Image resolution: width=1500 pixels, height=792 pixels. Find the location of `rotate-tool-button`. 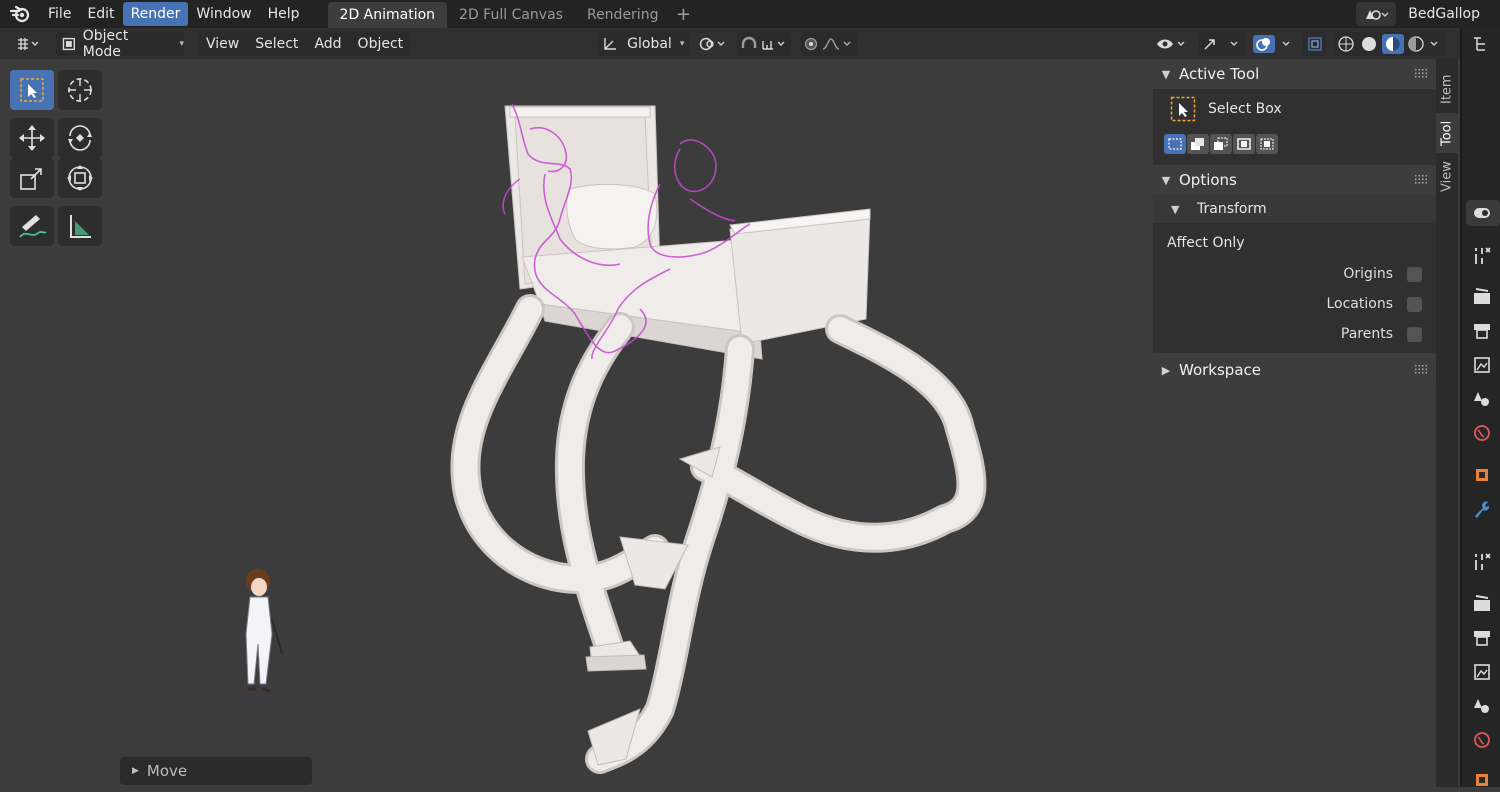

rotate-tool-button is located at coordinates (80, 138).